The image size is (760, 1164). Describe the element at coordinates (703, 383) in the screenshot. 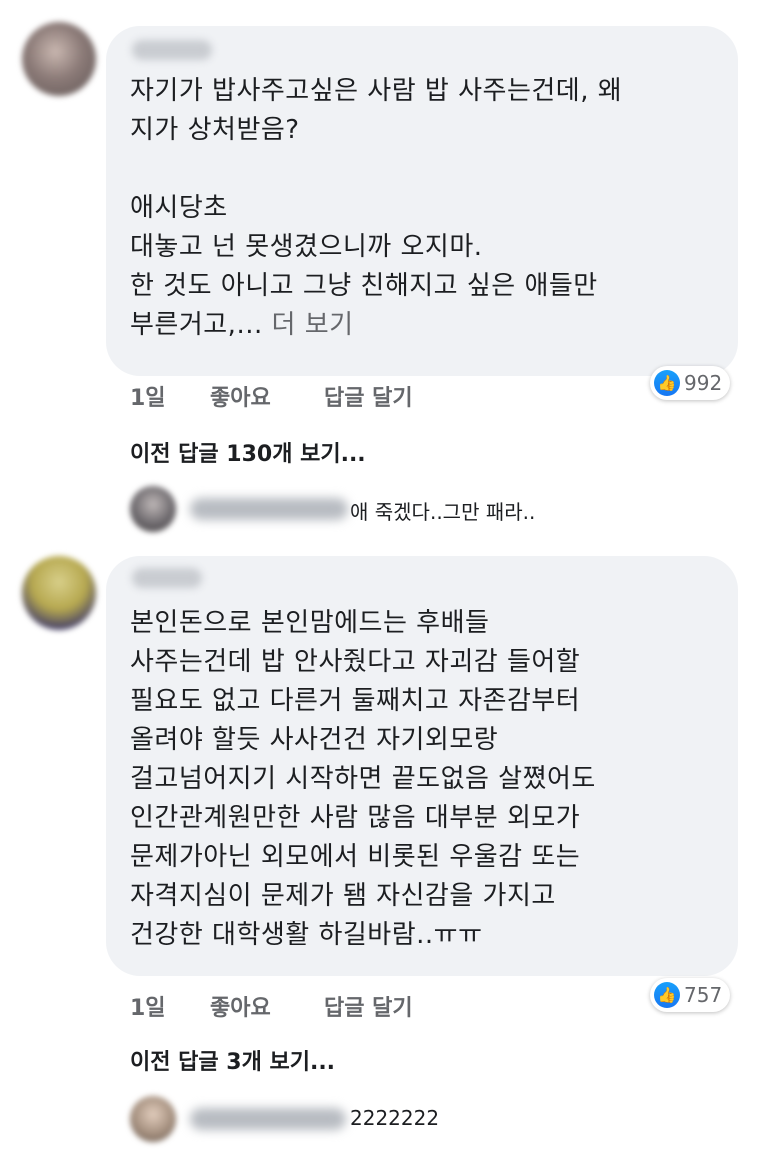

I see `reaction-count: 992` at that location.